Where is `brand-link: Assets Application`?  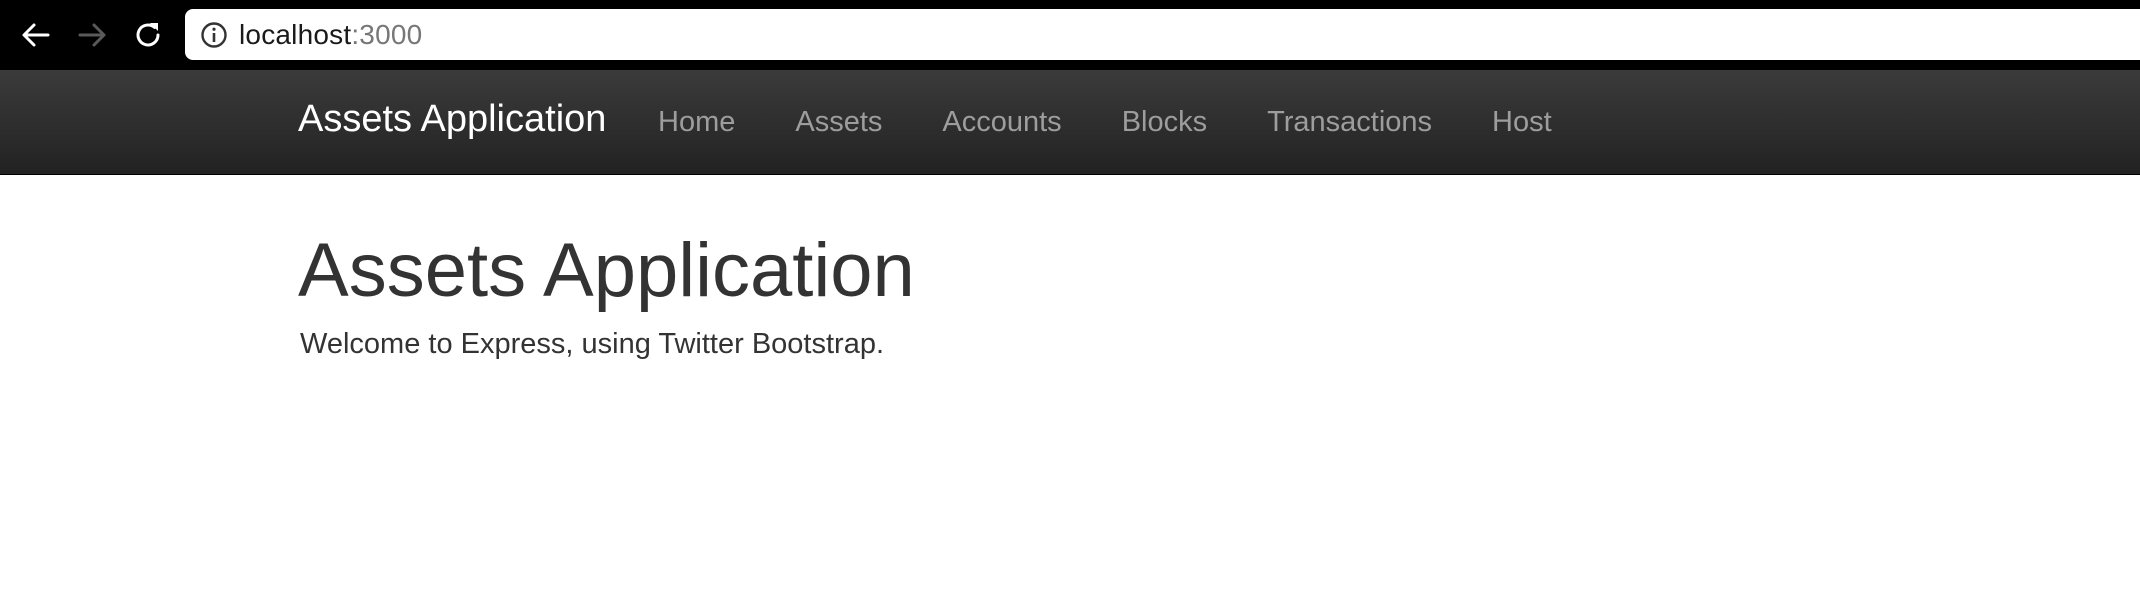 brand-link: Assets Application is located at coordinates (452, 119).